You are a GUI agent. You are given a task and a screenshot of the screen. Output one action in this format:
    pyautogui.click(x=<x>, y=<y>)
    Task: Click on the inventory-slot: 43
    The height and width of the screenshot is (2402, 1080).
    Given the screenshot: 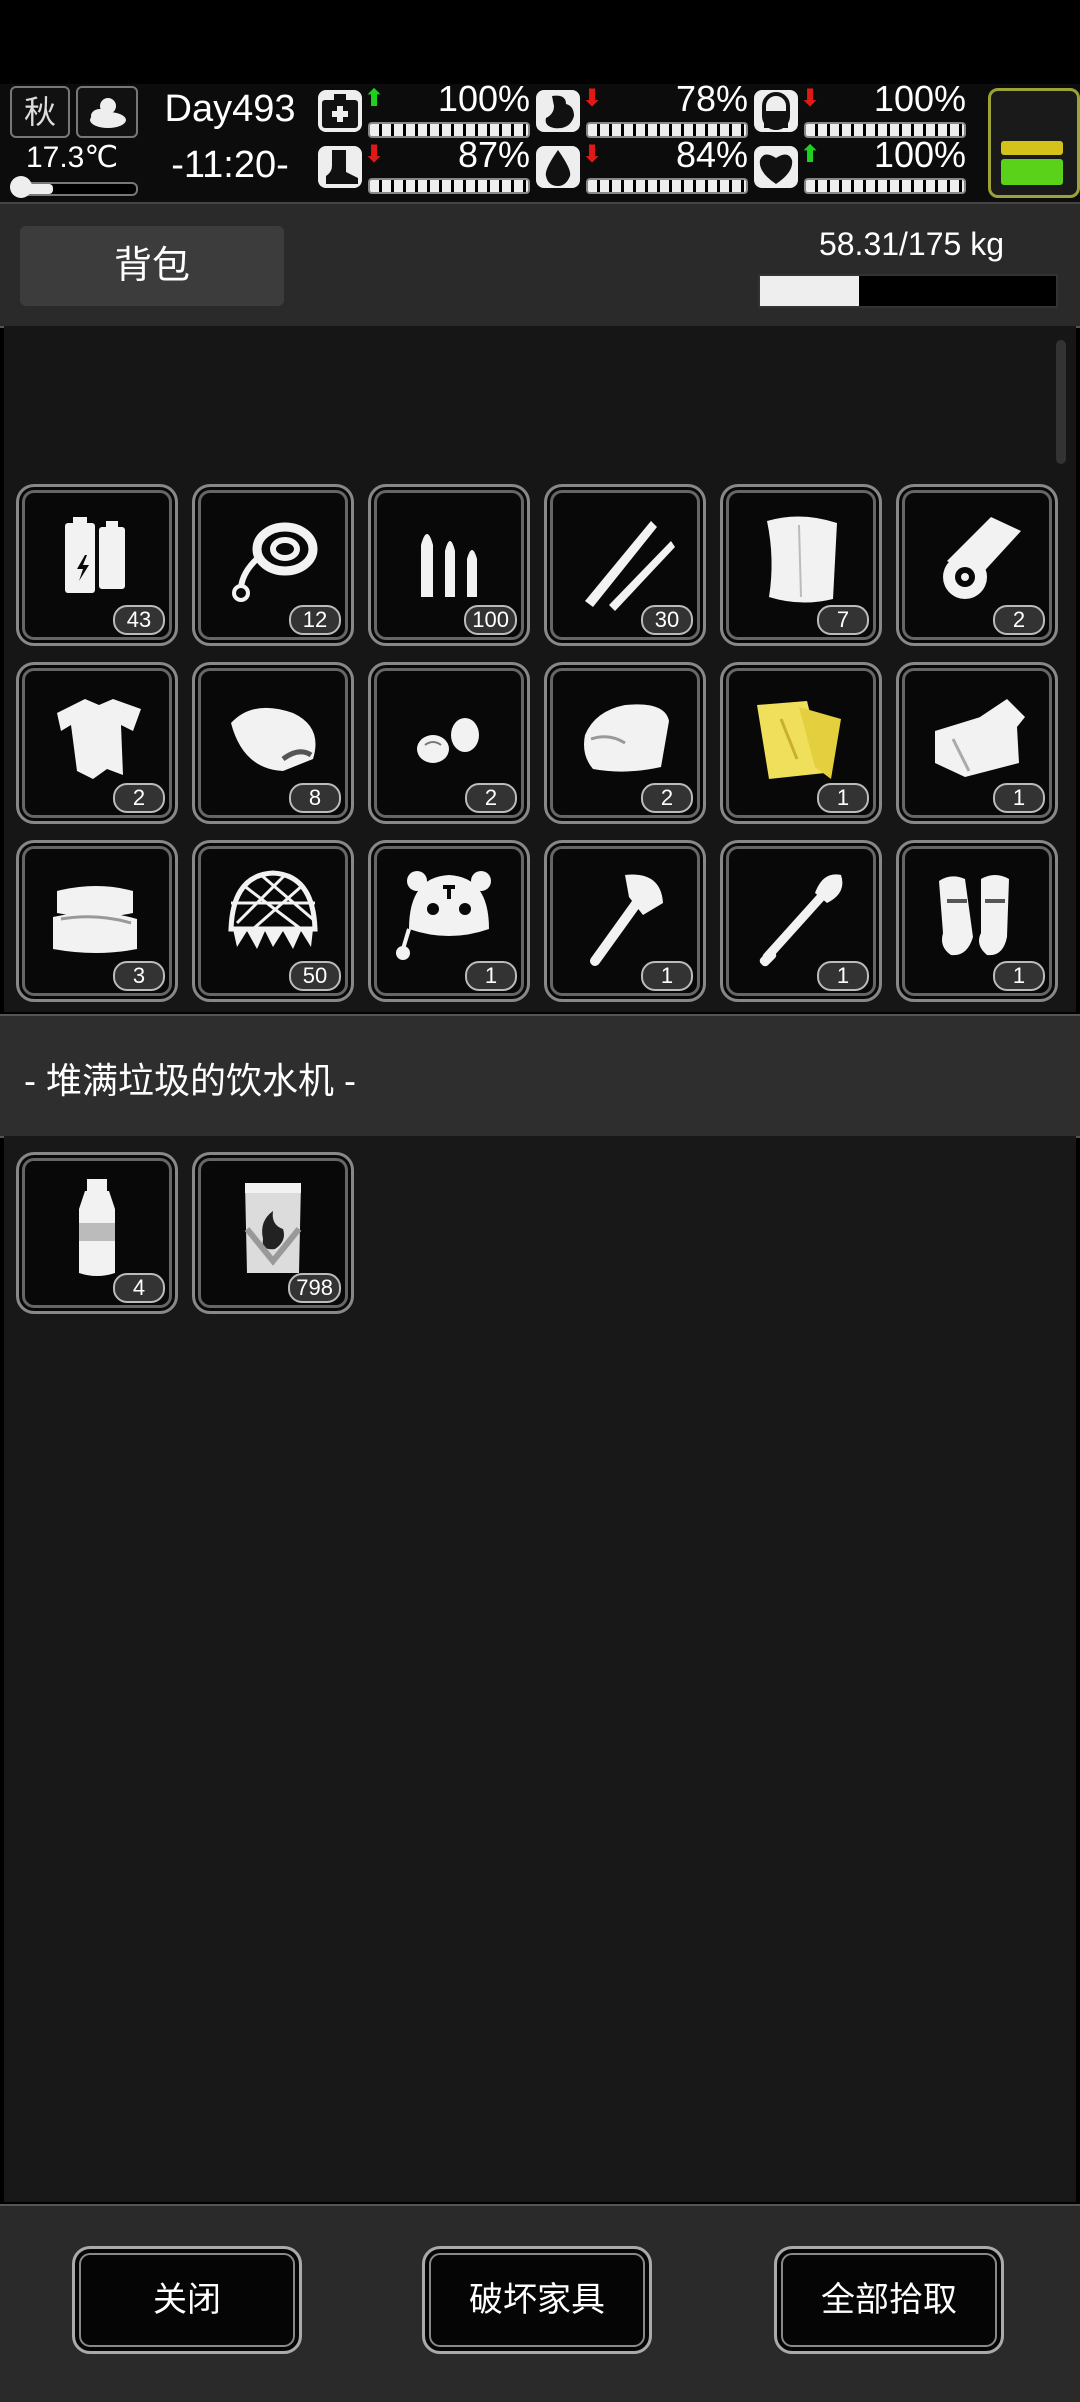 What is the action you would take?
    pyautogui.click(x=97, y=565)
    